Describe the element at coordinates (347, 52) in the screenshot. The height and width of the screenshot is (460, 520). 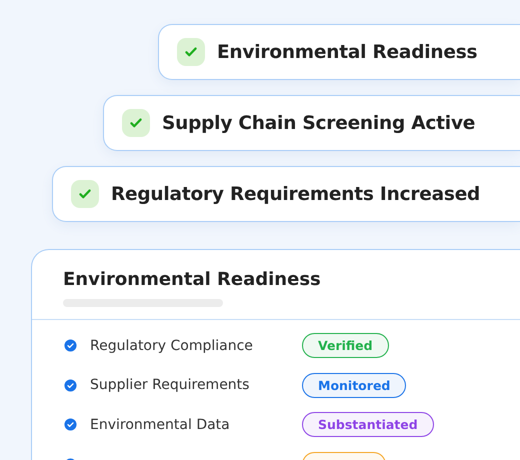
I see `banner-title: Environmental Readiness` at that location.